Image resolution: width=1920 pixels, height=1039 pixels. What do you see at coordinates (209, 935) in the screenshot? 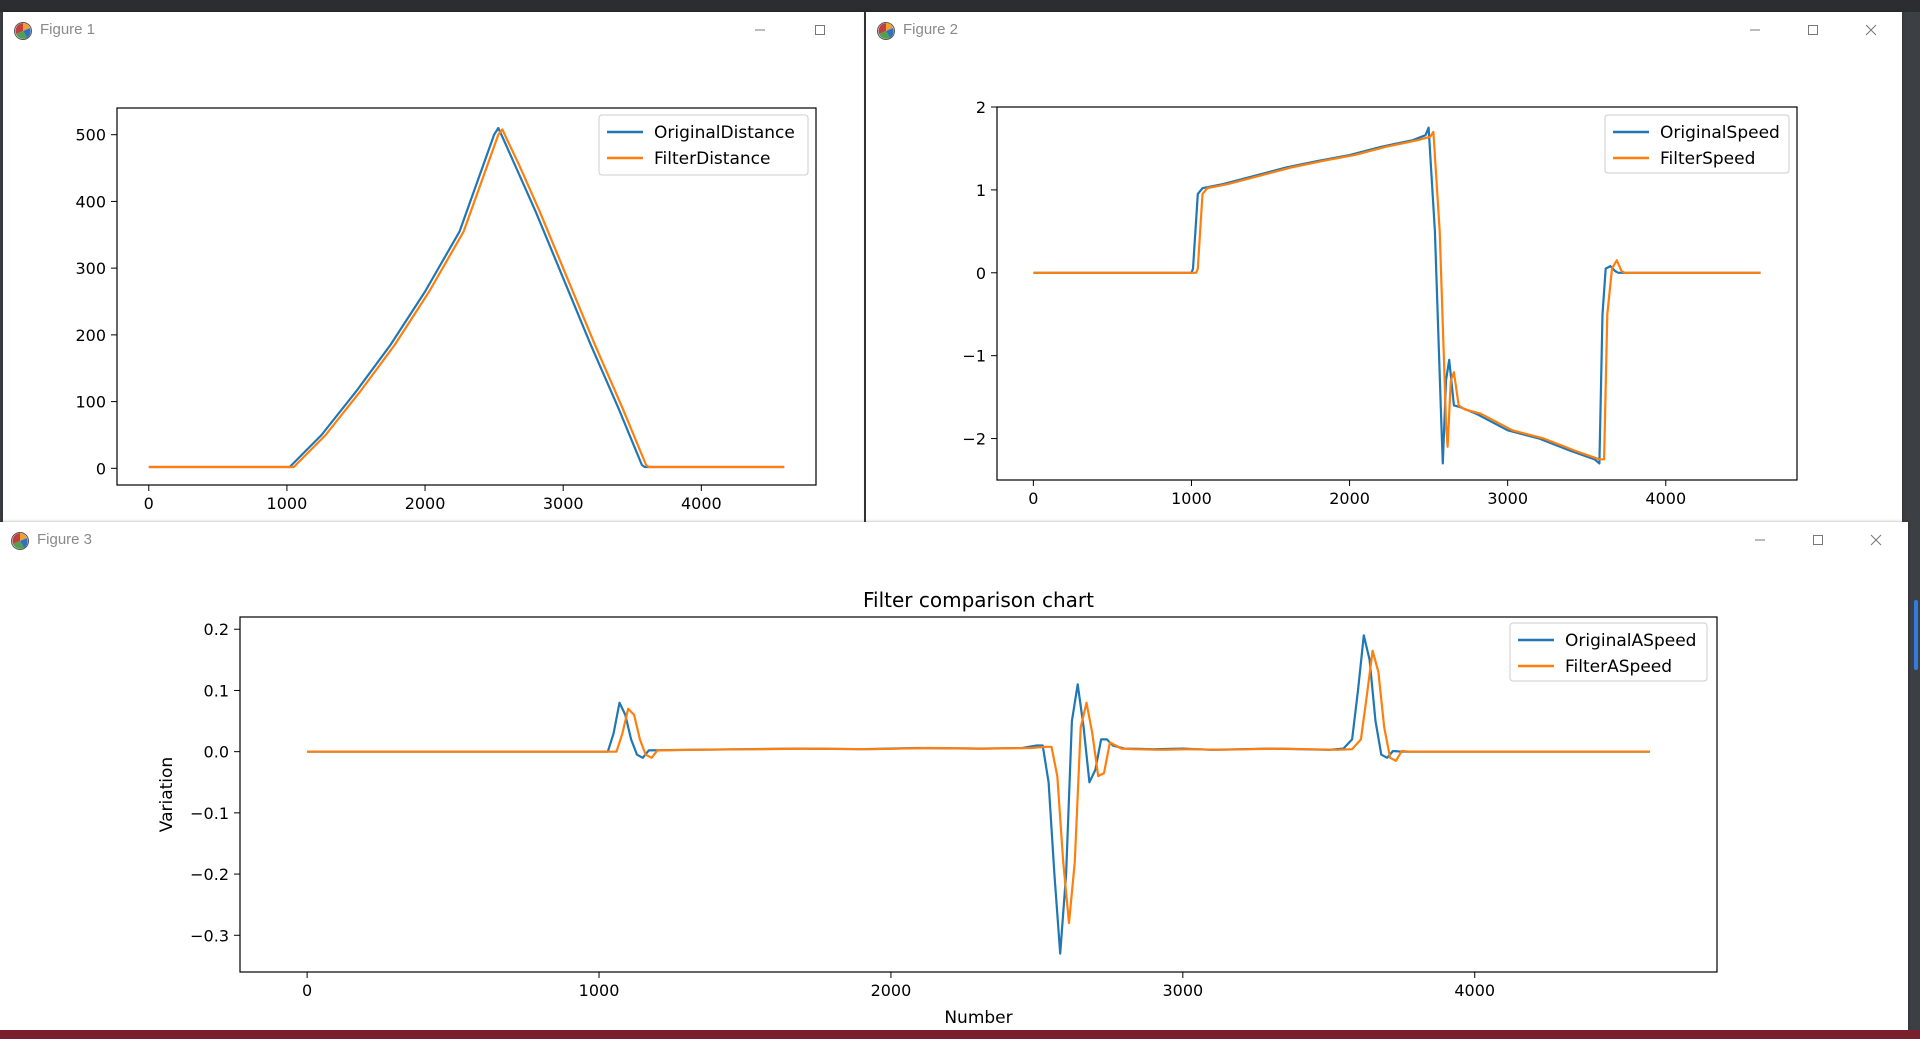
I see `y-tick-label: −0.3` at bounding box center [209, 935].